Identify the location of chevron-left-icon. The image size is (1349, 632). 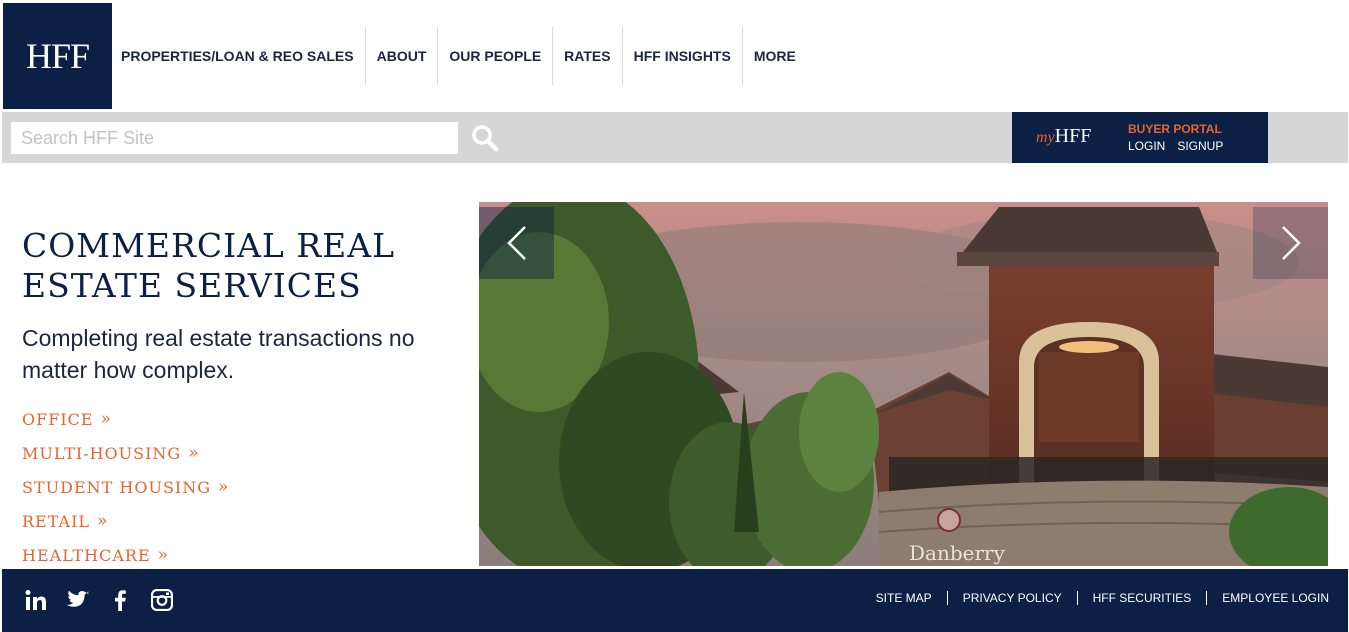
(516, 243).